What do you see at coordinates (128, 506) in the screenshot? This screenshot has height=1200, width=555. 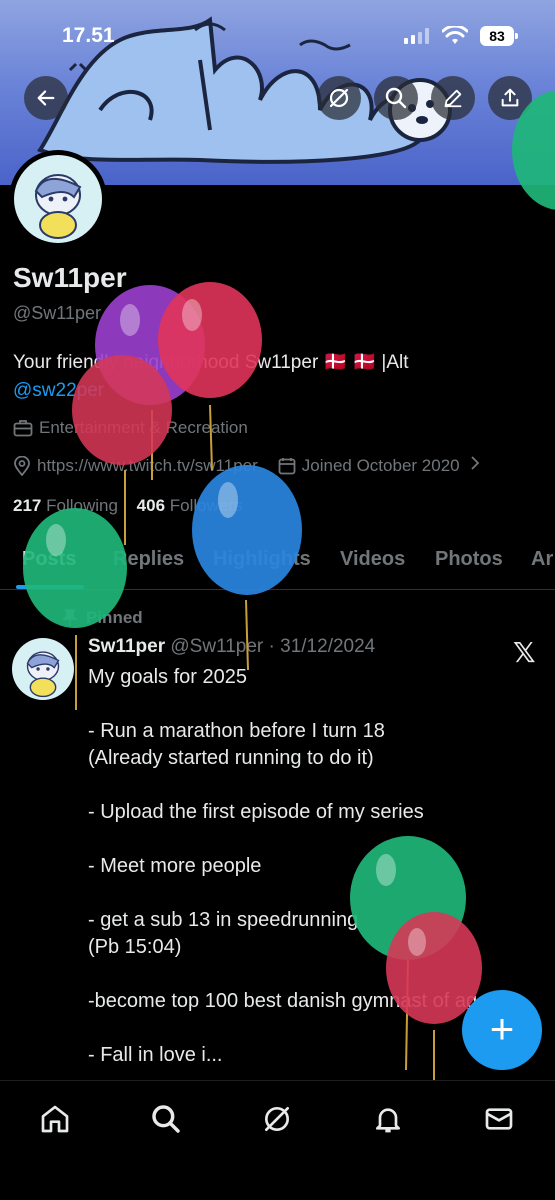 I see `follow-stats: 217 Following 406 Followers` at bounding box center [128, 506].